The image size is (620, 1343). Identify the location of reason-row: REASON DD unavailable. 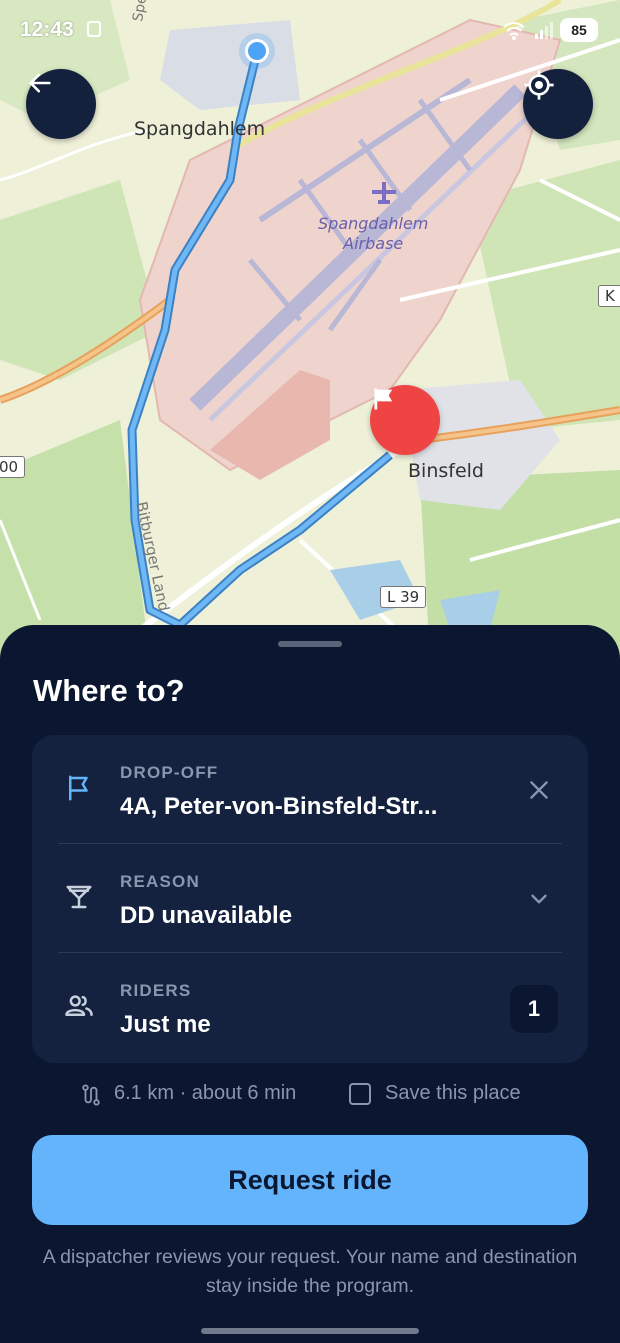
(310, 898).